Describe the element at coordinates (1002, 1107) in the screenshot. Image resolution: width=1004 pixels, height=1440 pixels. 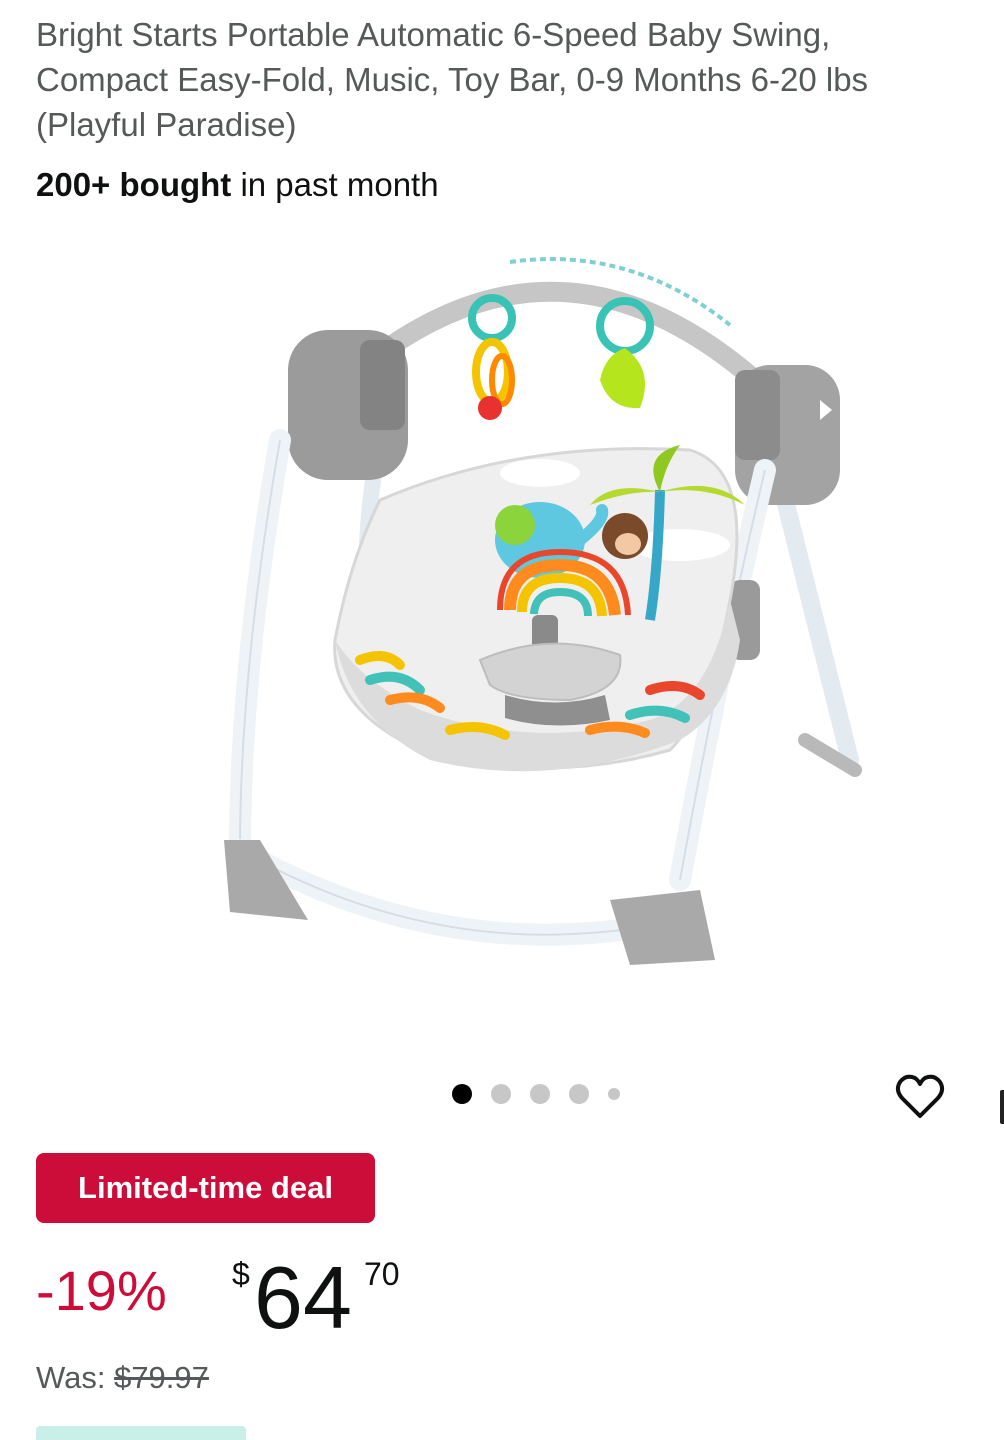
I see `share-icon` at that location.